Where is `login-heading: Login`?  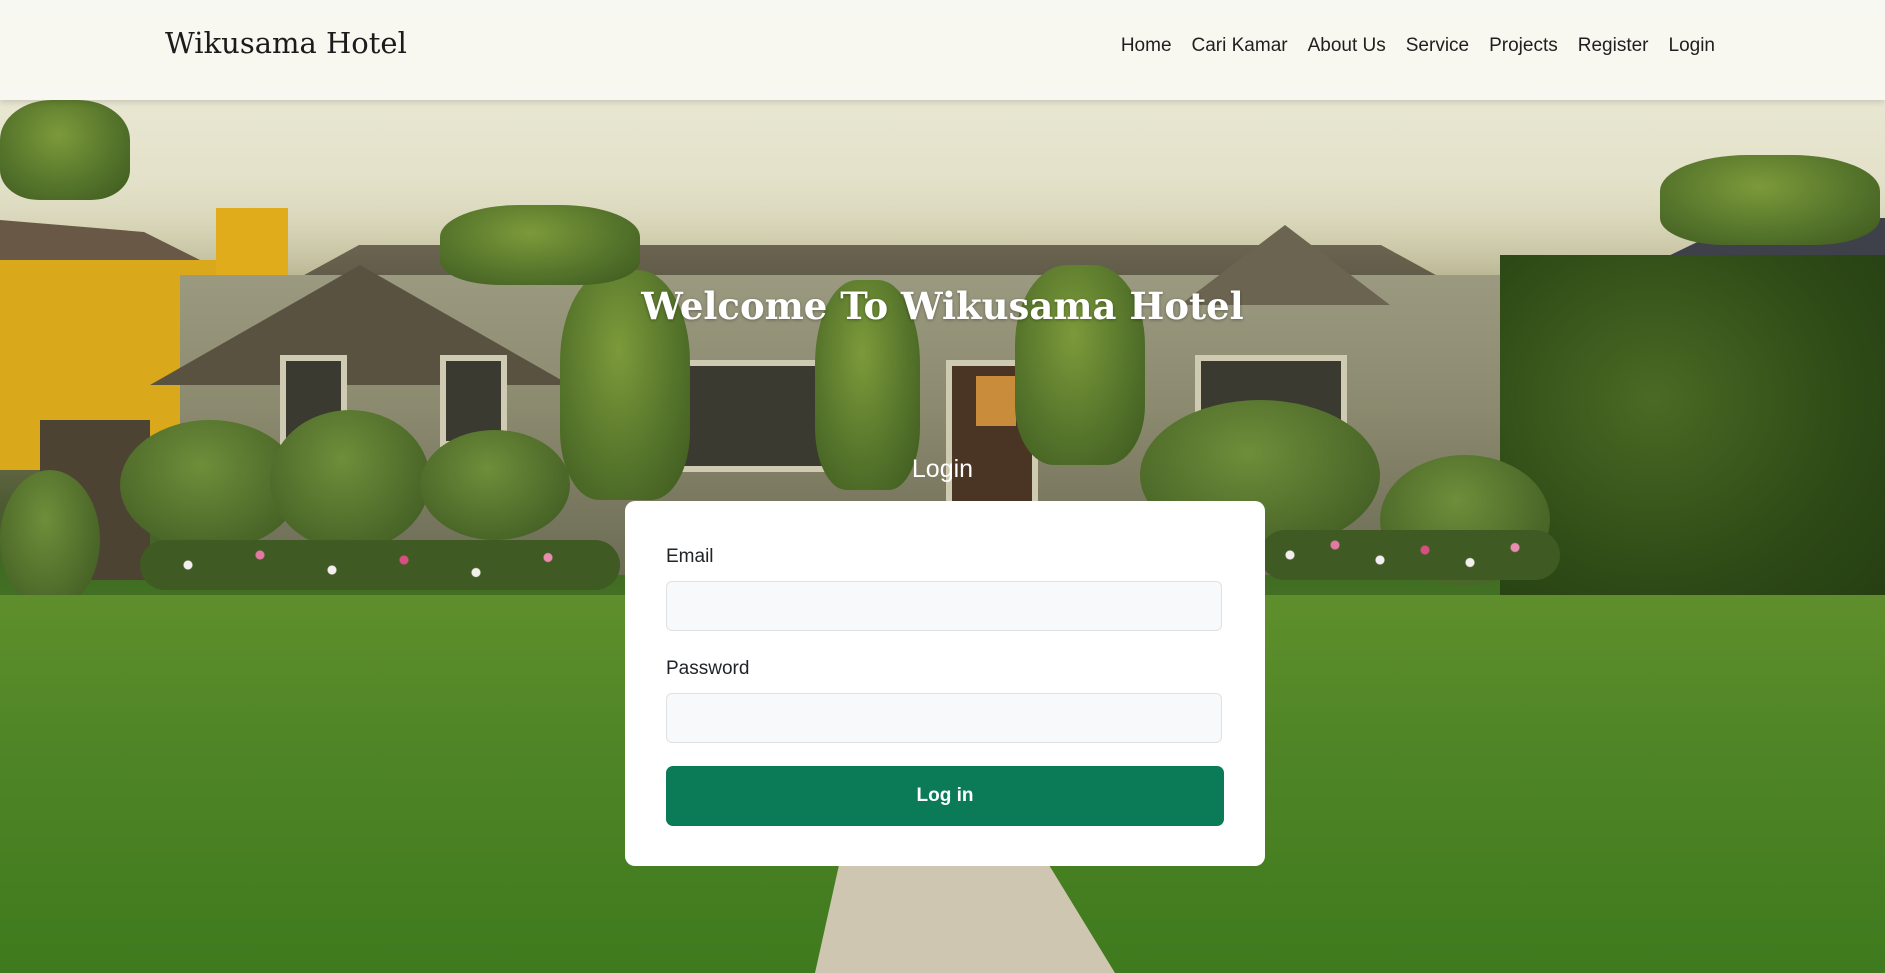 login-heading: Login is located at coordinates (942, 469).